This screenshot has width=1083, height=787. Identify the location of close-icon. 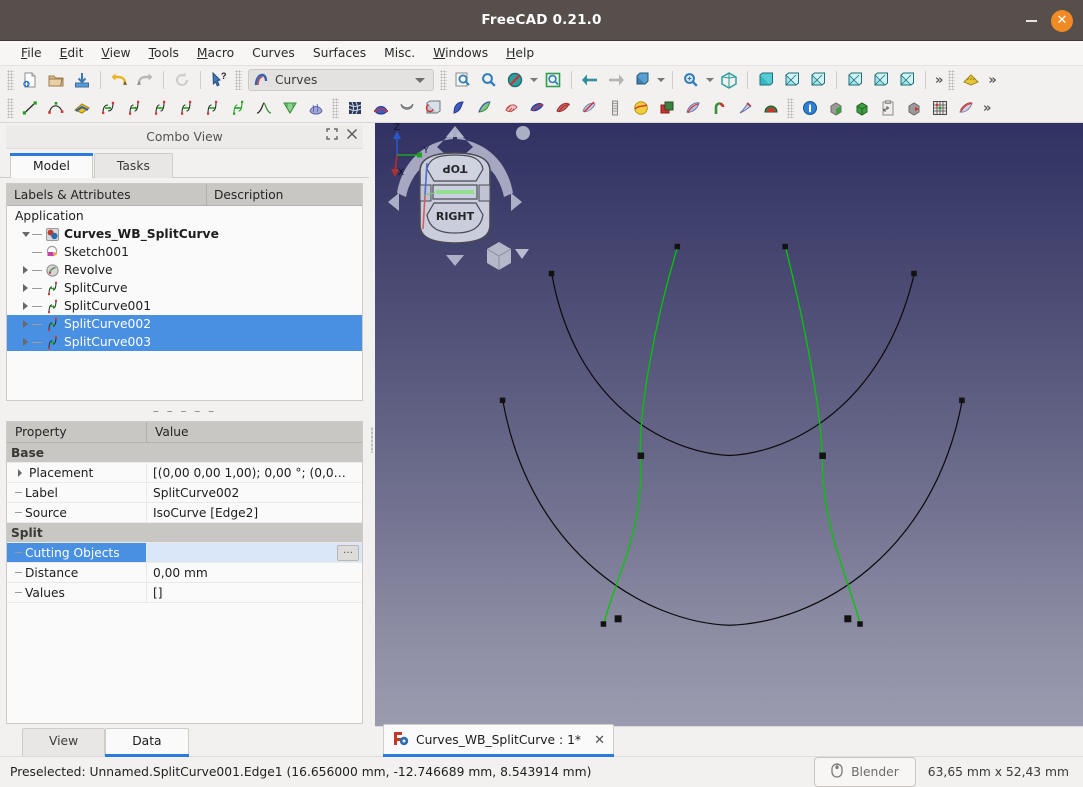
(352, 134).